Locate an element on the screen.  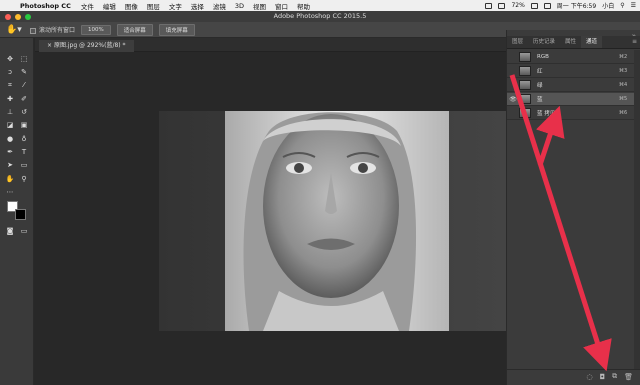
menu-view: 视图 is located at coordinates (259, 6).